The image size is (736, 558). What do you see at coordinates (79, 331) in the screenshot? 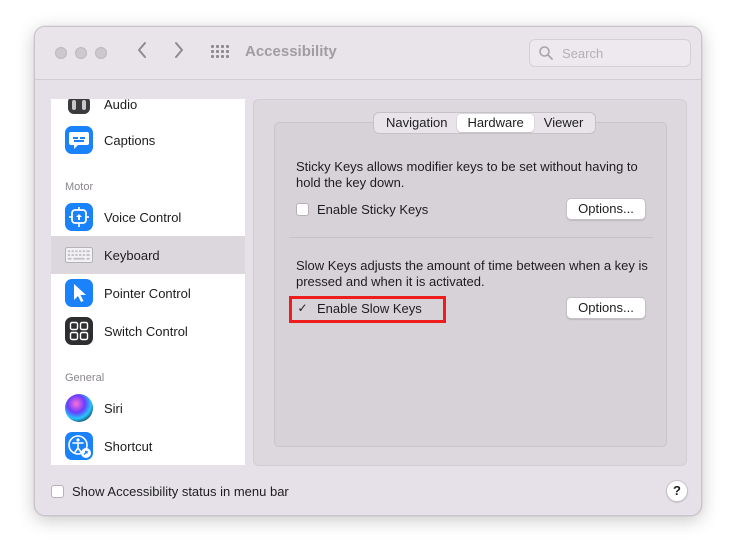
I see `switch-control-icon` at bounding box center [79, 331].